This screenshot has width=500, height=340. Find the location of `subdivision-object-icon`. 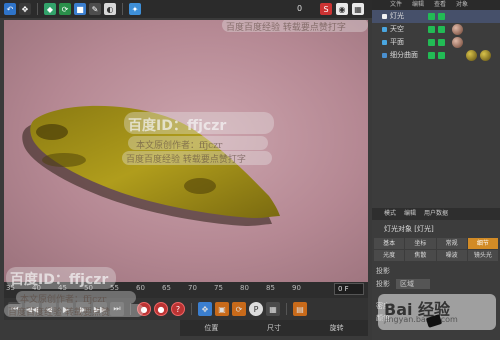

subdivision-object-icon is located at coordinates (384, 55).